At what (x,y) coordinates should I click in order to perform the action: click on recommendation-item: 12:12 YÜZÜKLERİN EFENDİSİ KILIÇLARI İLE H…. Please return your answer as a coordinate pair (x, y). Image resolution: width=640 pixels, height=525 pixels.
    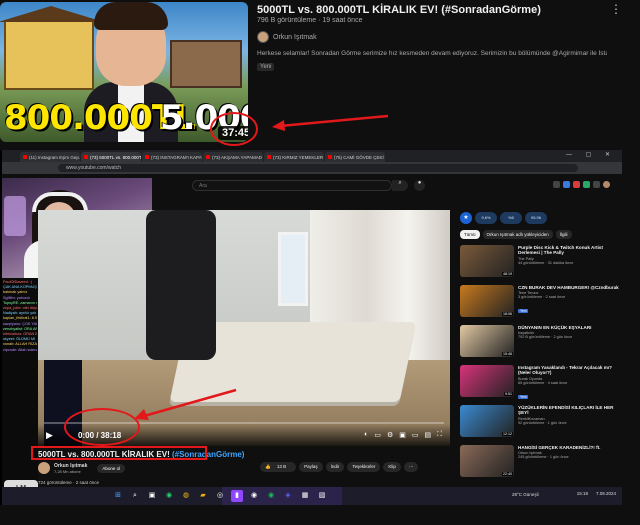
    Looking at the image, I should click on (540, 424).